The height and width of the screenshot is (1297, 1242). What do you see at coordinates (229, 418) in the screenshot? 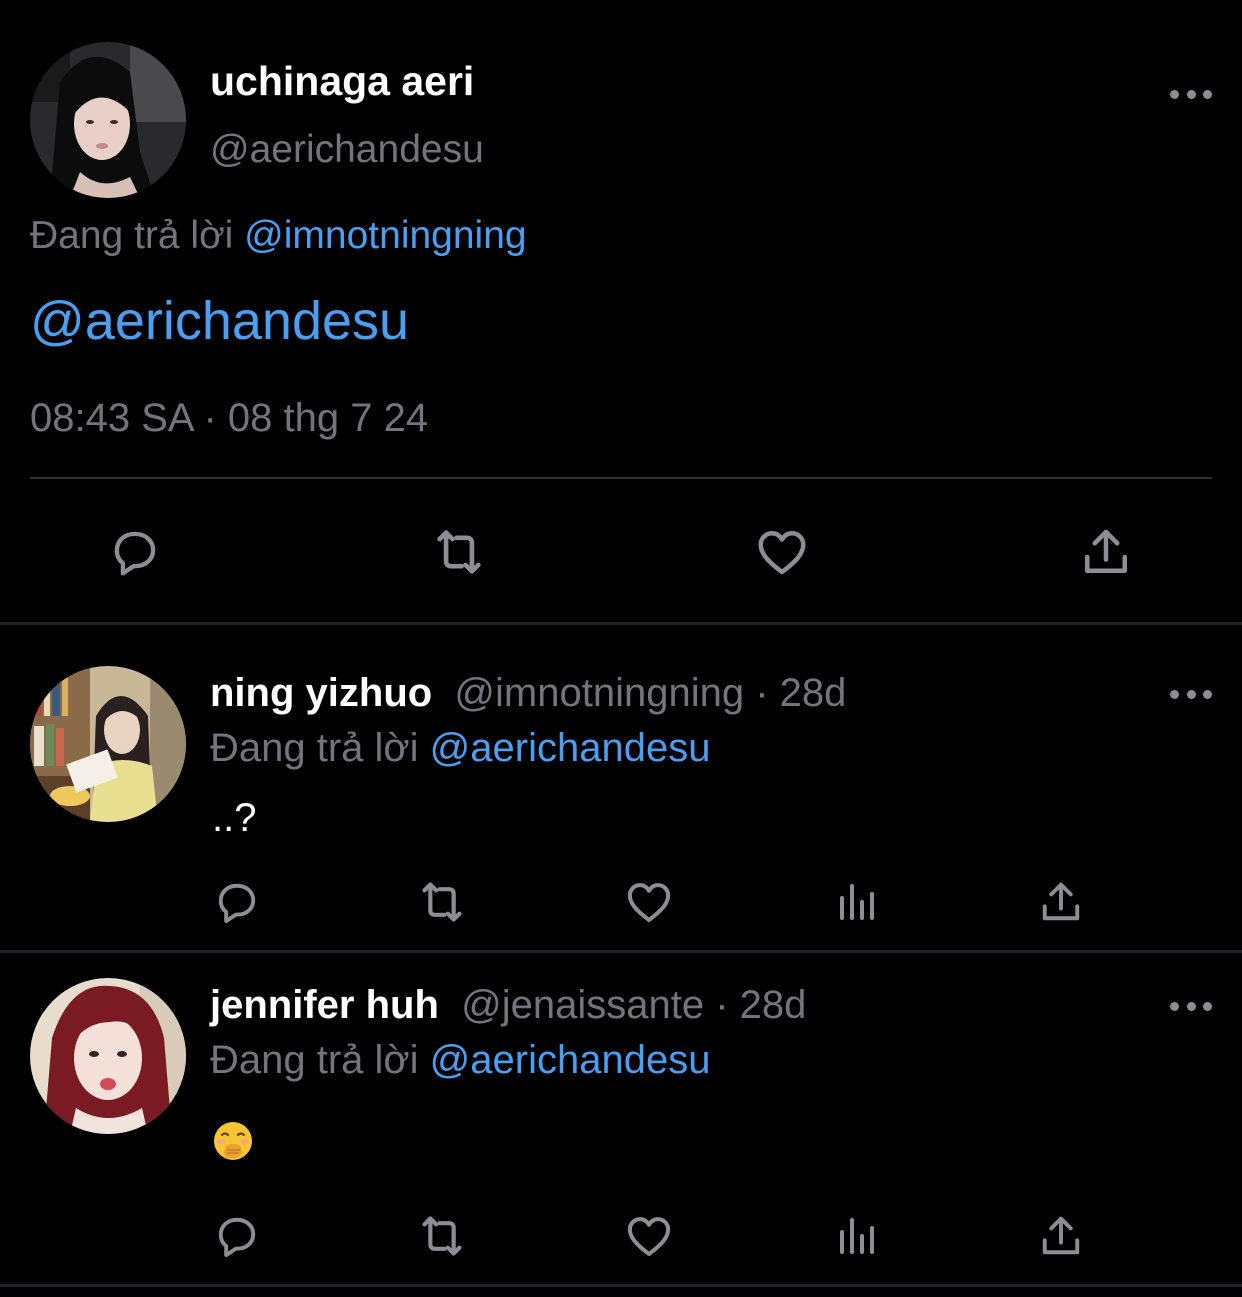
I see `tweet-timestamp: 08:43 SA · 08 thg 7 24` at bounding box center [229, 418].